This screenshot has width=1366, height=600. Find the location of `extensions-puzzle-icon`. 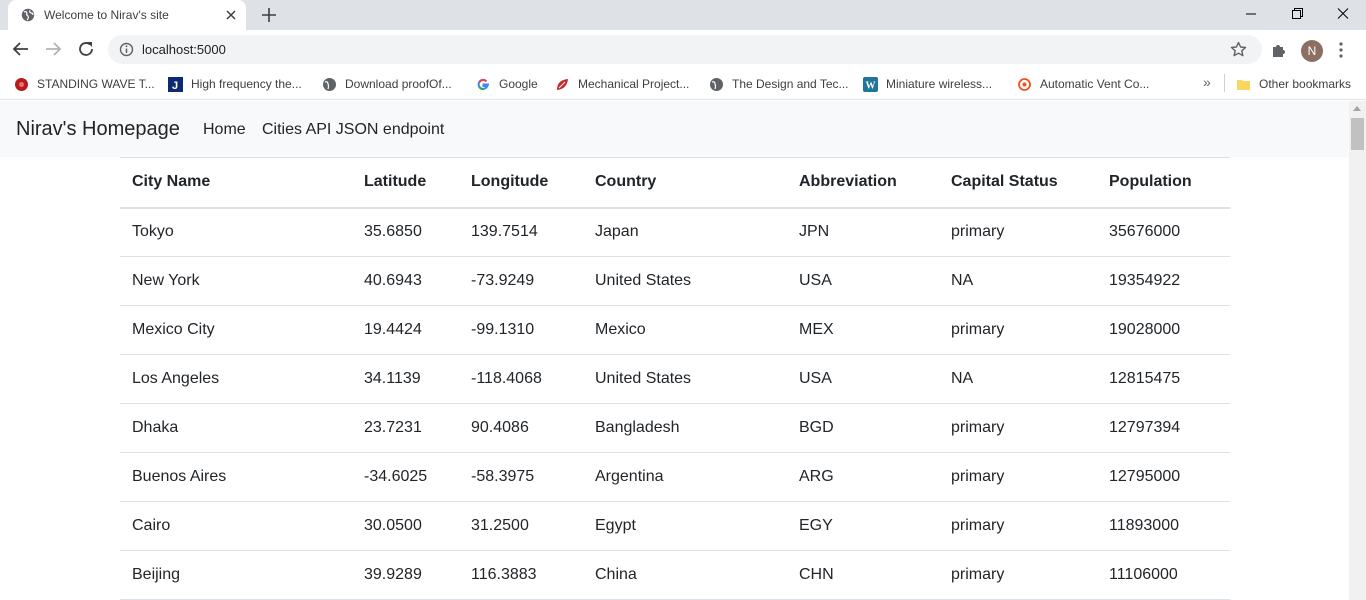

extensions-puzzle-icon is located at coordinates (1279, 50).